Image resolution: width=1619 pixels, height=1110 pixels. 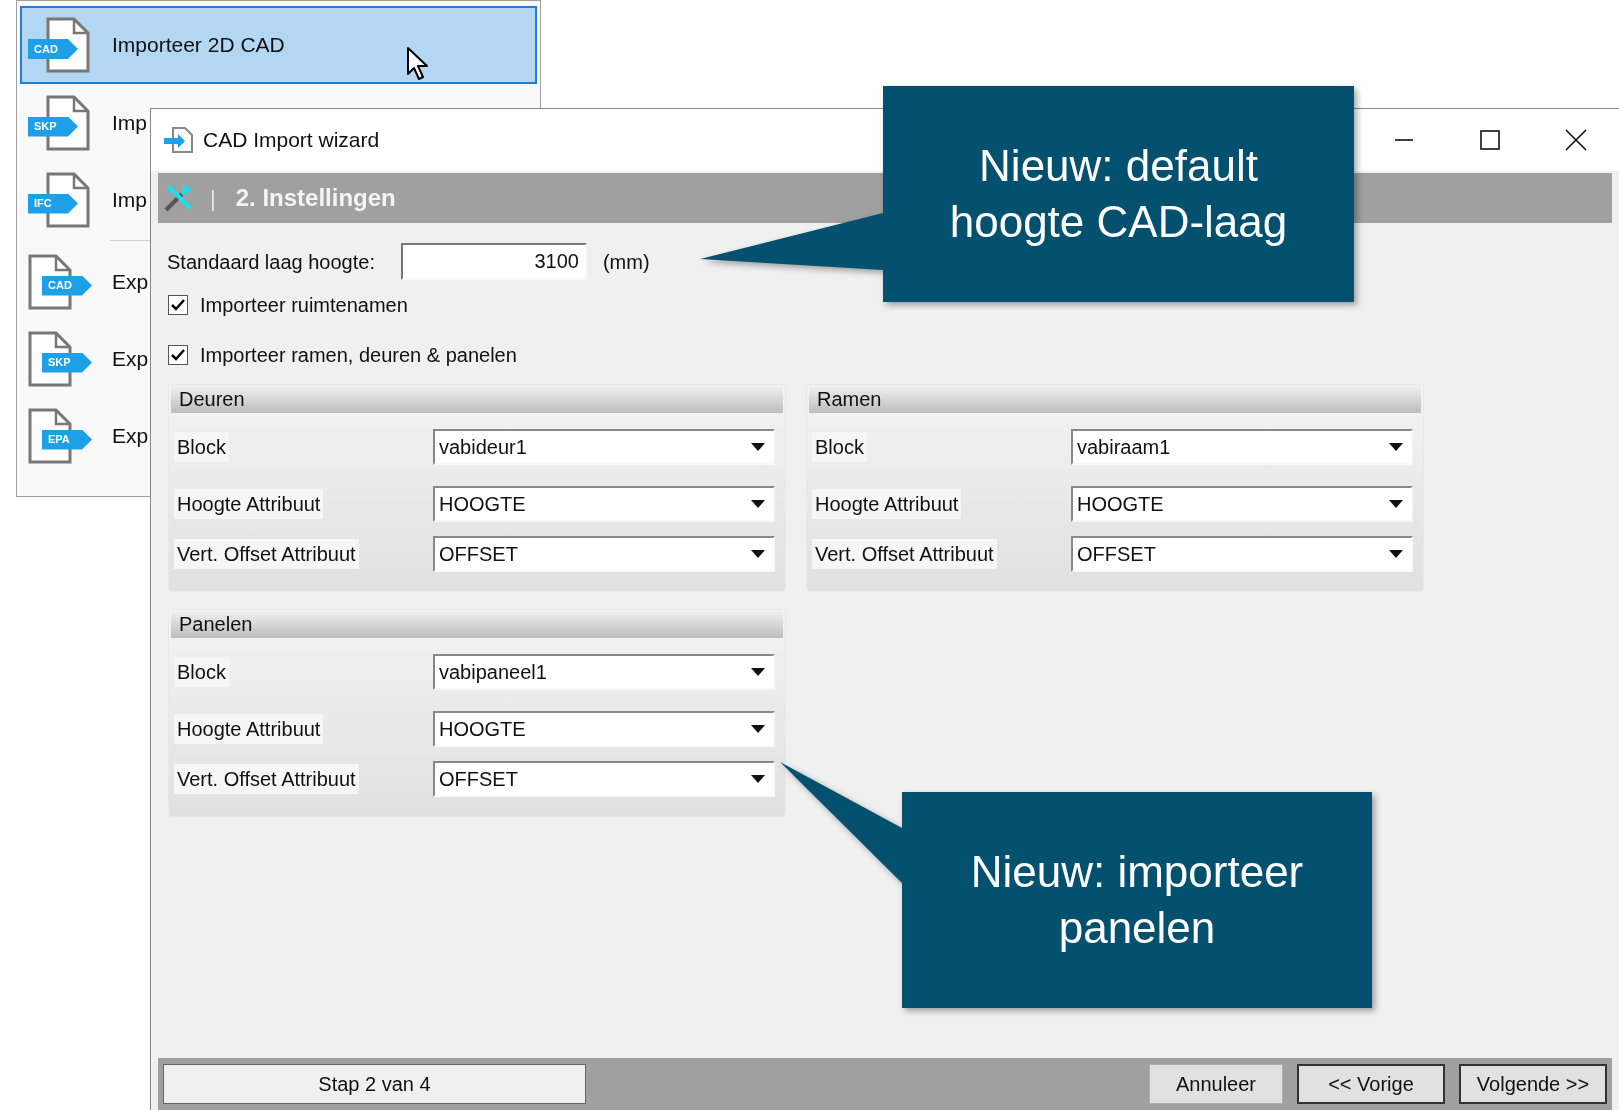 I want to click on window-title: CAD Import wizard, so click(x=291, y=140).